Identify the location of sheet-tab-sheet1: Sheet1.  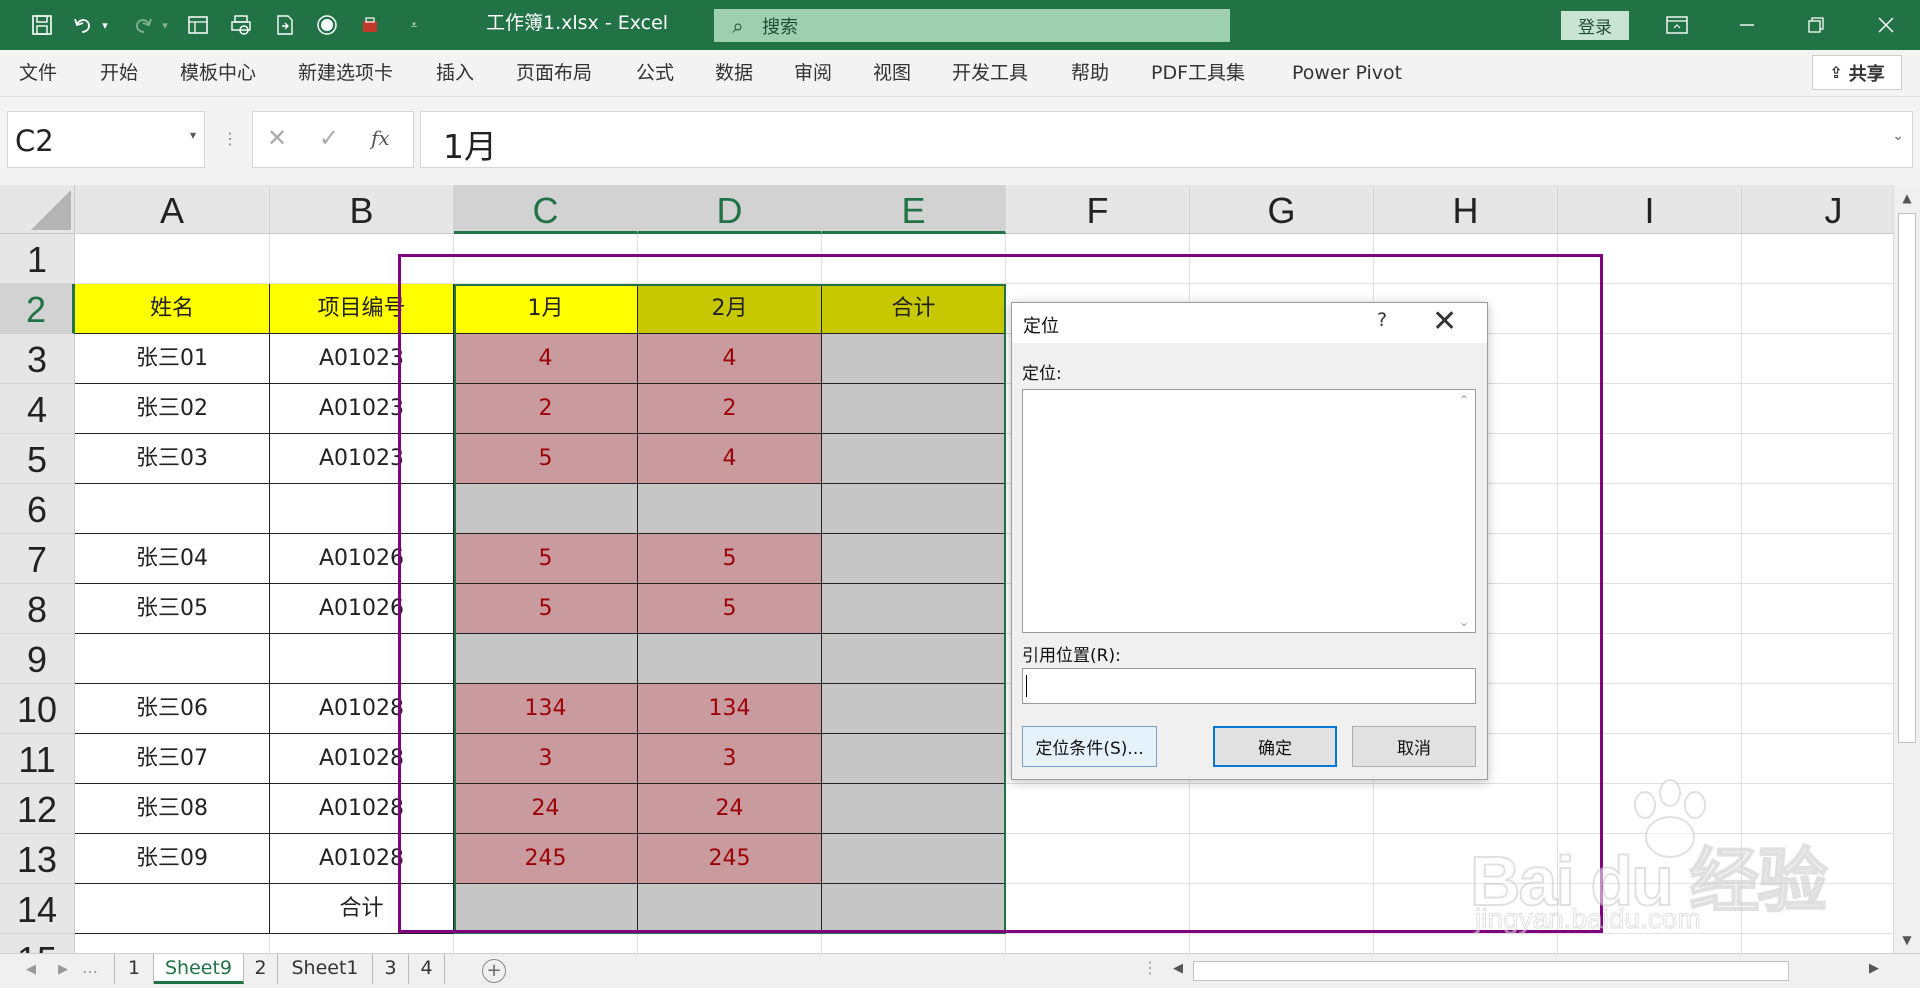
(325, 969).